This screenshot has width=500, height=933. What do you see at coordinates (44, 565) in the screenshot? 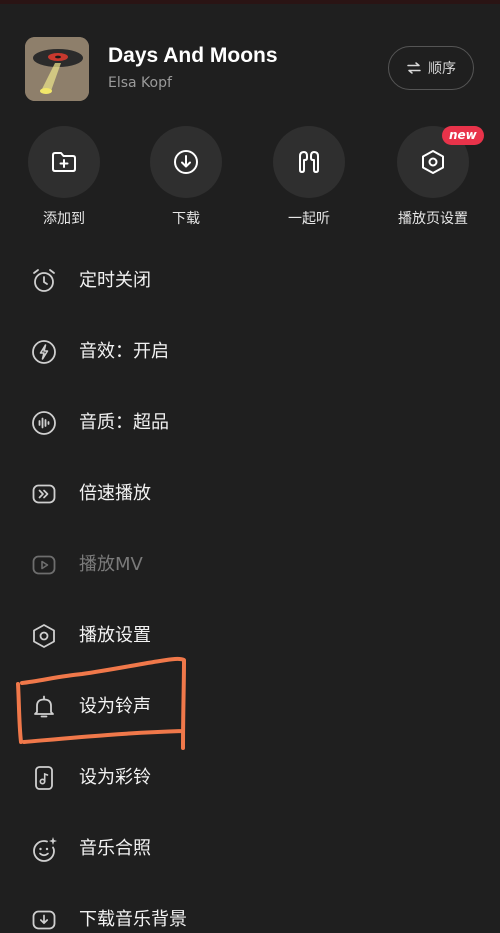
I see `video-play-icon` at bounding box center [44, 565].